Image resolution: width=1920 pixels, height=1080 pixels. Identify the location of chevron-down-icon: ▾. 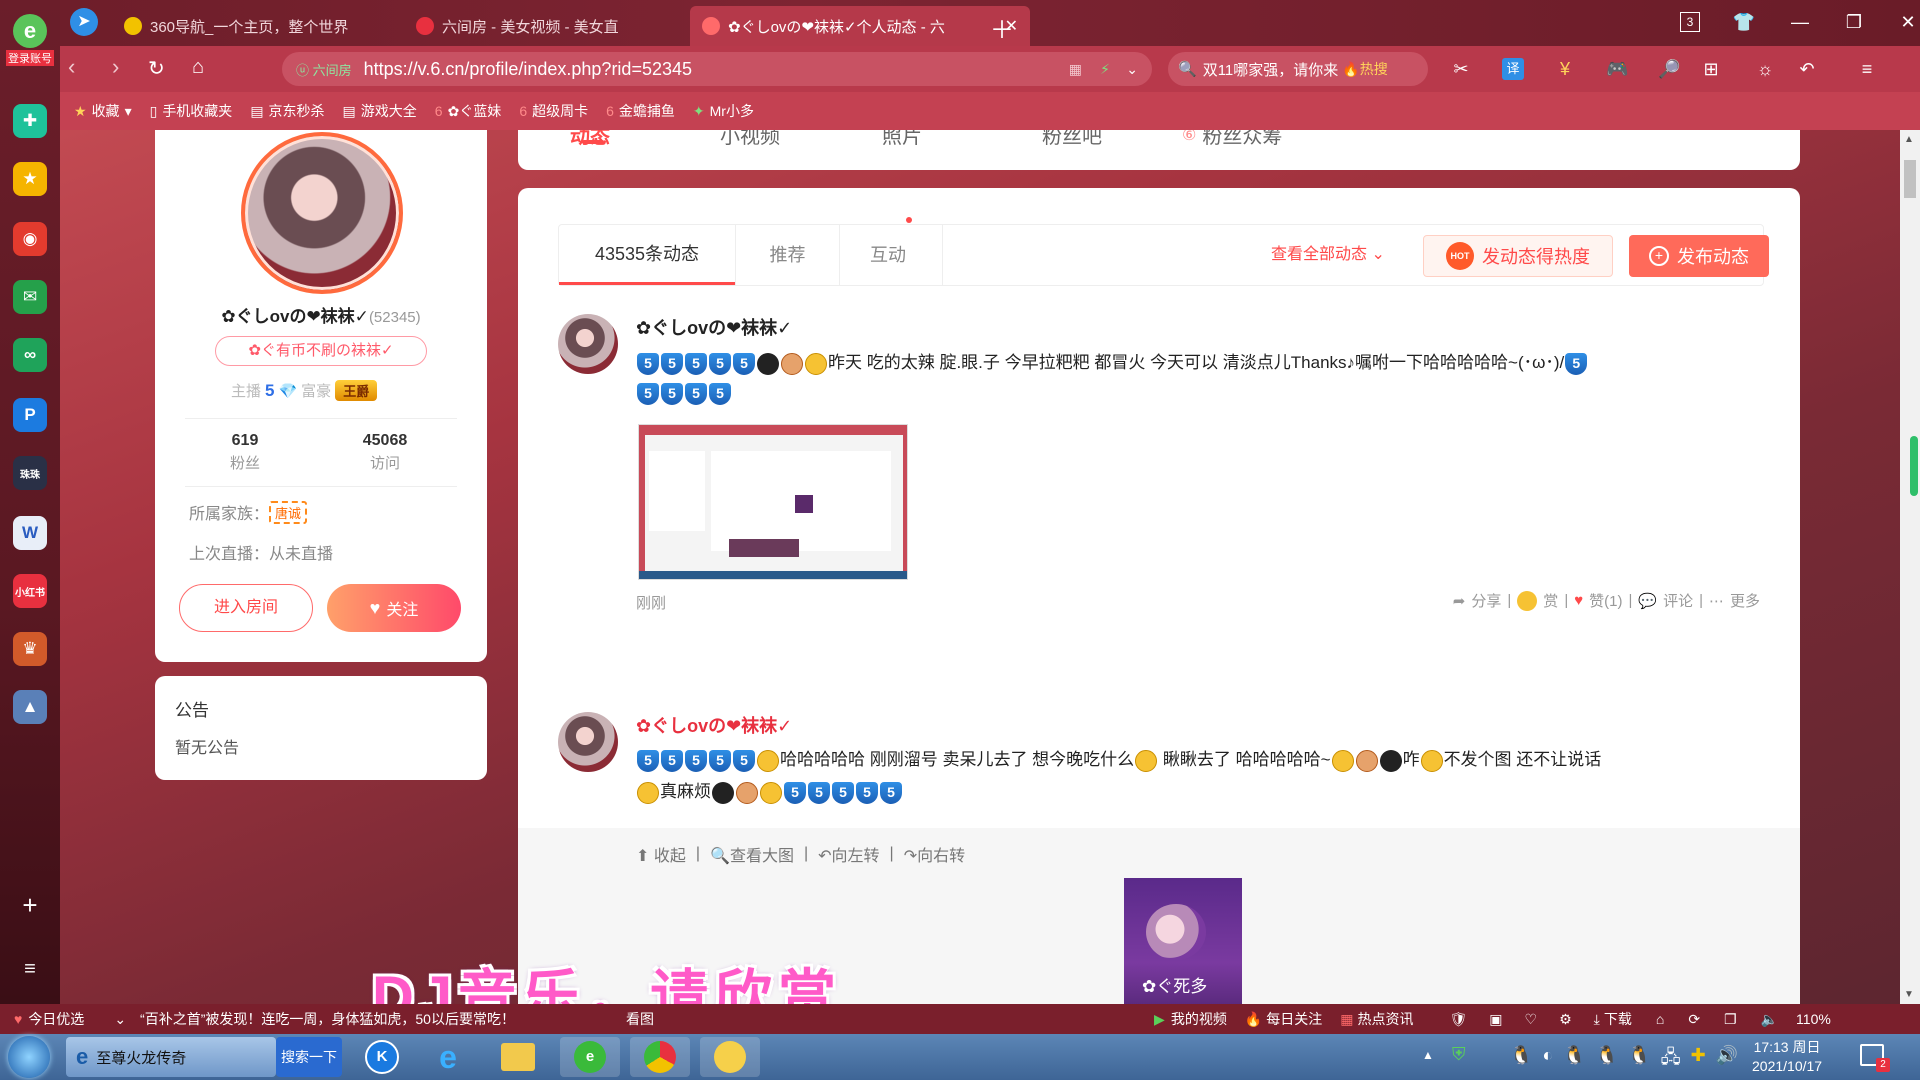
(128, 111).